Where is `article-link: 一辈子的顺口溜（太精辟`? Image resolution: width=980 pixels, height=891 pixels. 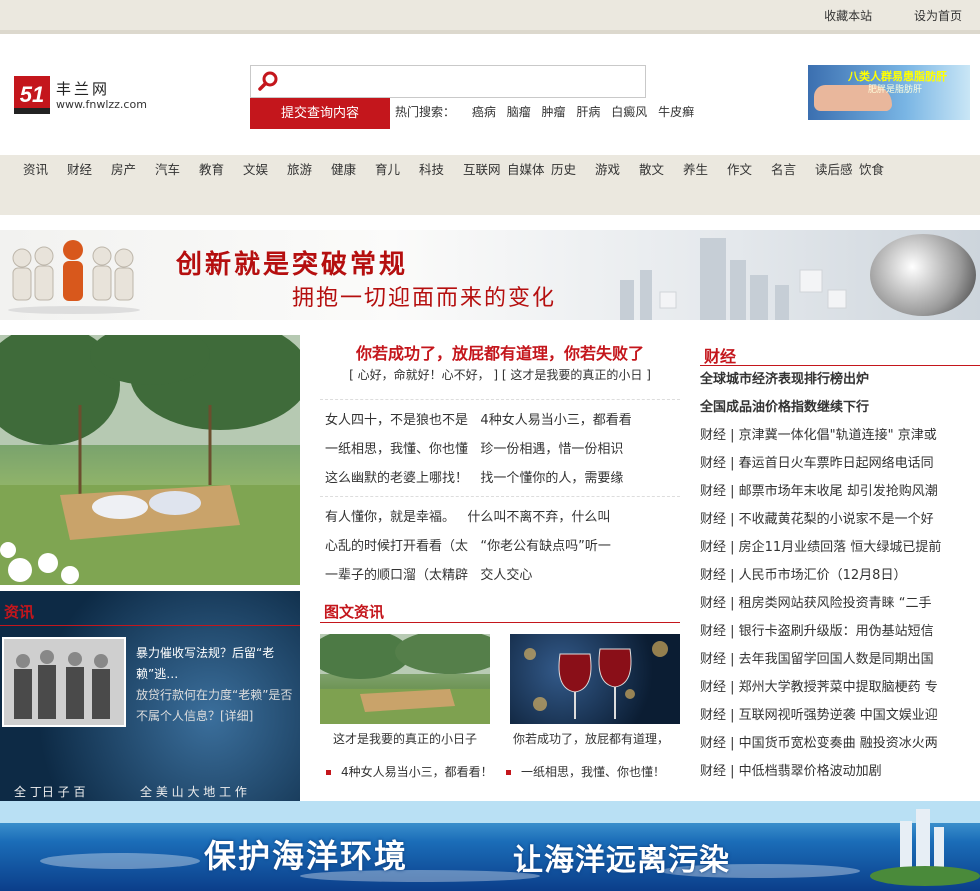
article-link: 一辈子的顺口溜（太精辟 is located at coordinates (396, 575).